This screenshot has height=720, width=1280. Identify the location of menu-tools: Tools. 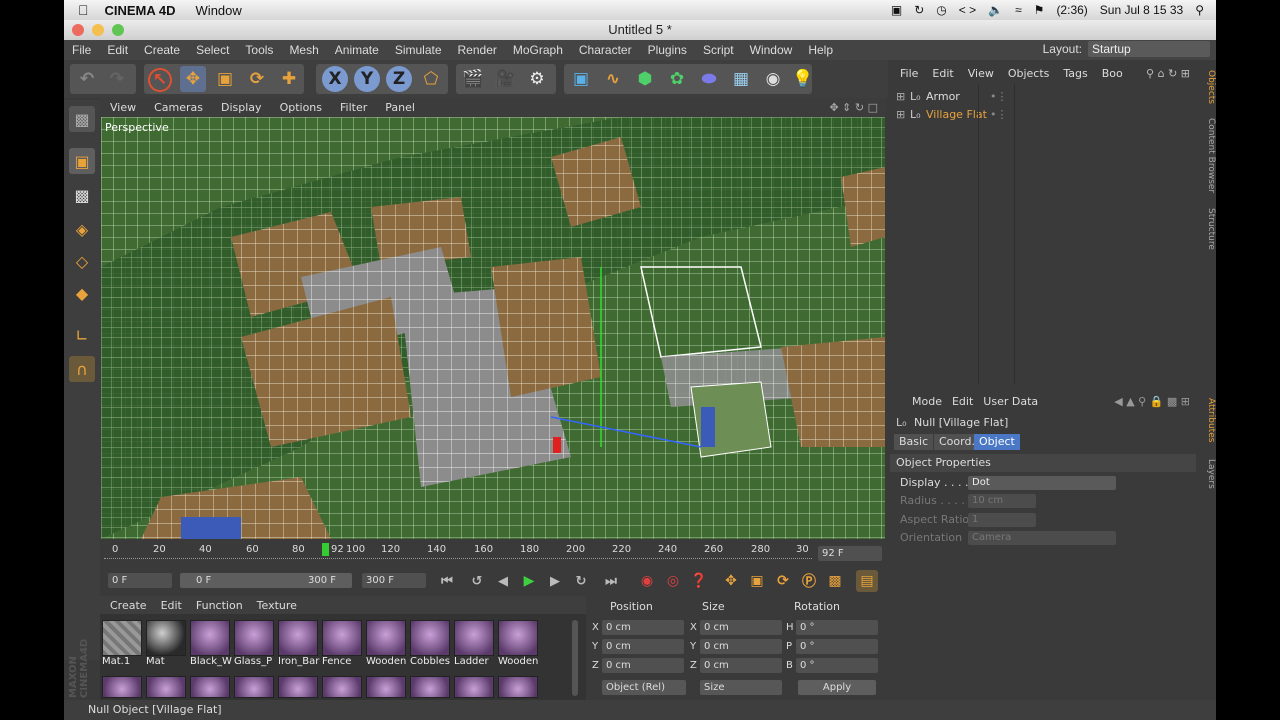
(259, 50).